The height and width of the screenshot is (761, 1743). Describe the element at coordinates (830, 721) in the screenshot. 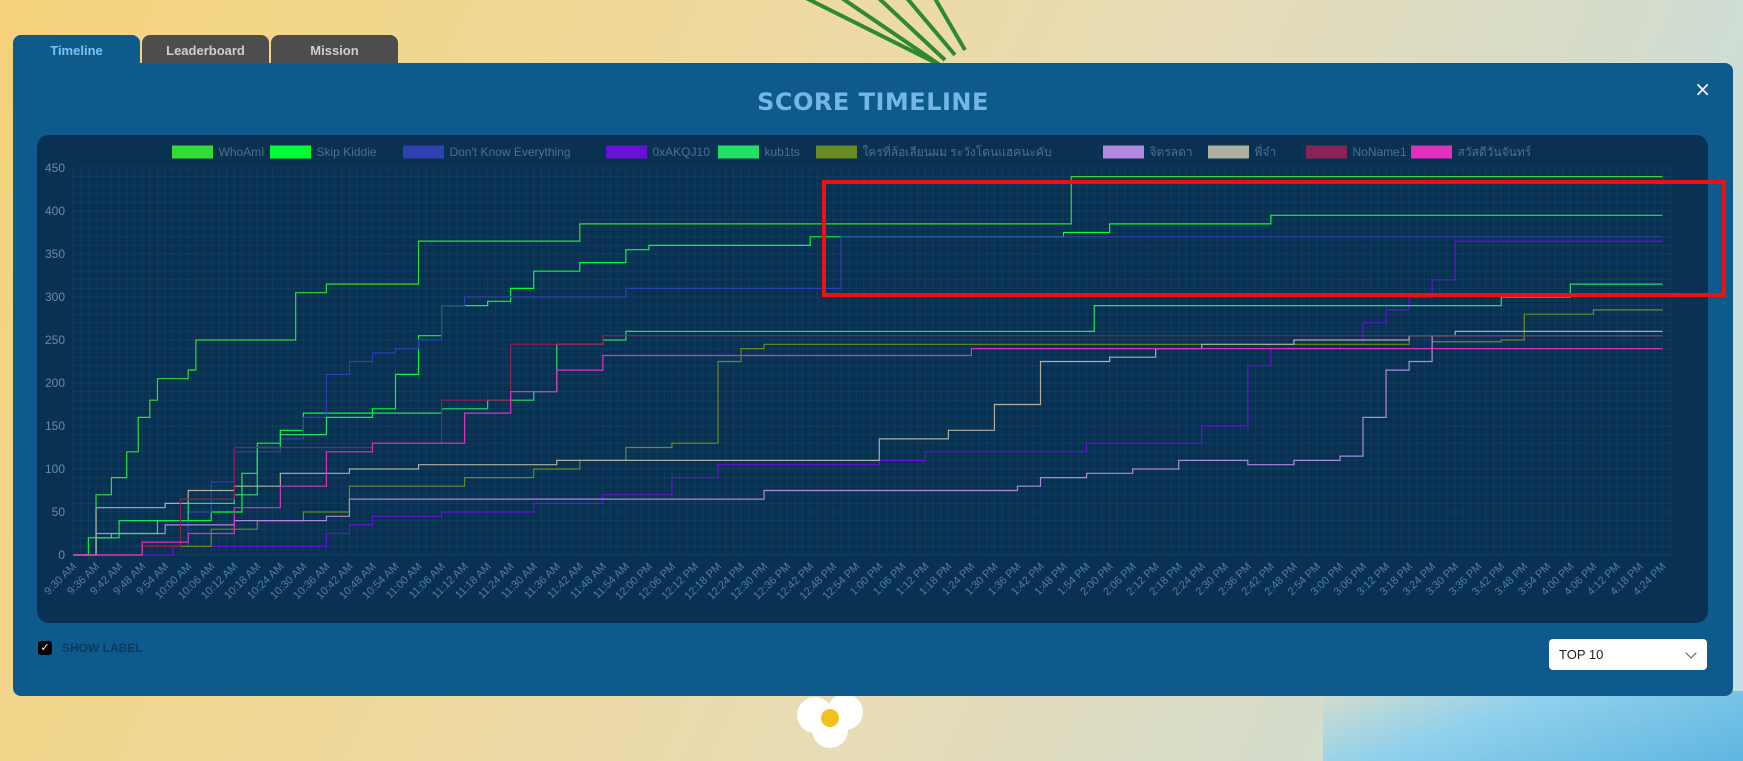

I see `flower-decoration` at that location.